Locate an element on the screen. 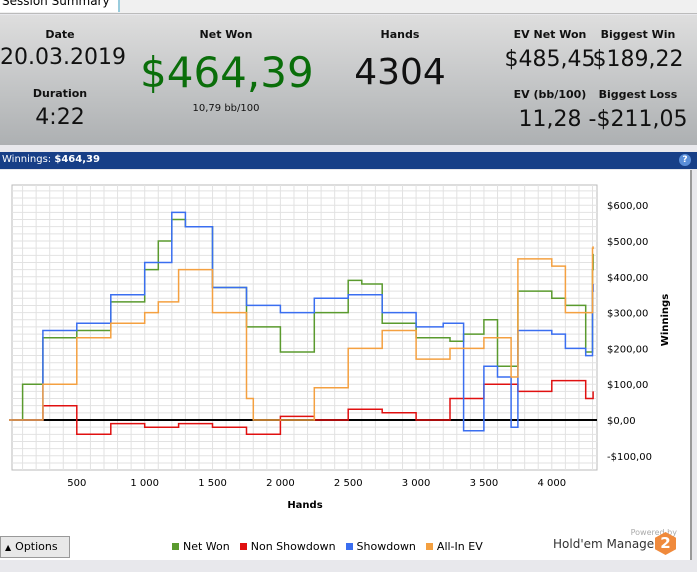  winnings-title-label: Winnings: is located at coordinates (27, 159).